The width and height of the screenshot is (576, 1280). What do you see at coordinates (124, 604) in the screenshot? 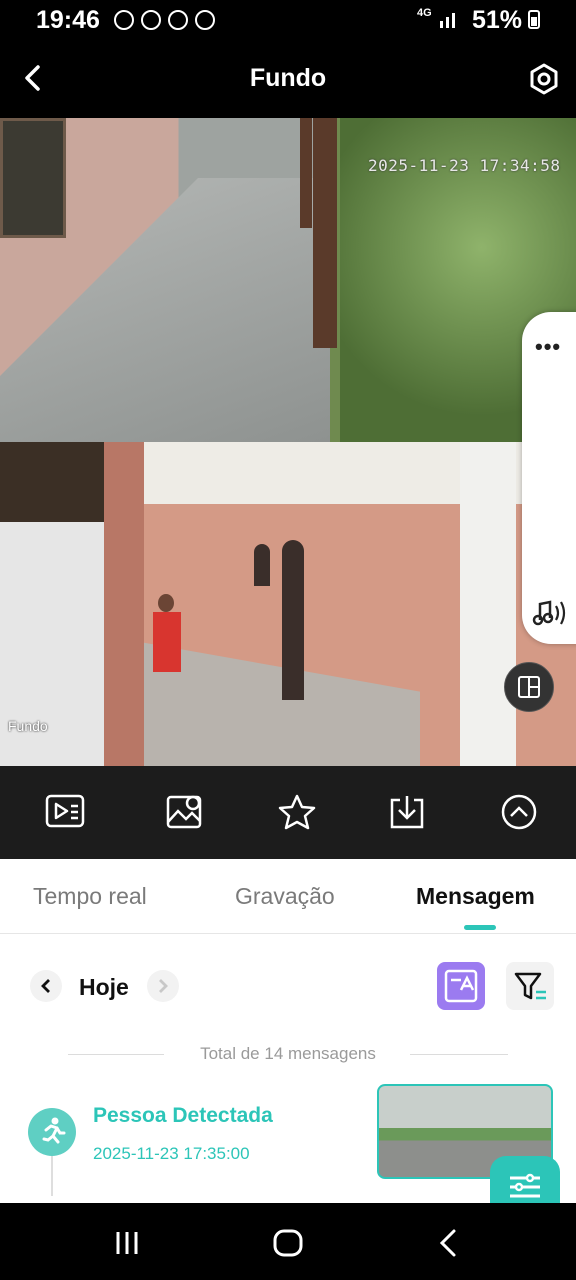
I see `column` at bounding box center [124, 604].